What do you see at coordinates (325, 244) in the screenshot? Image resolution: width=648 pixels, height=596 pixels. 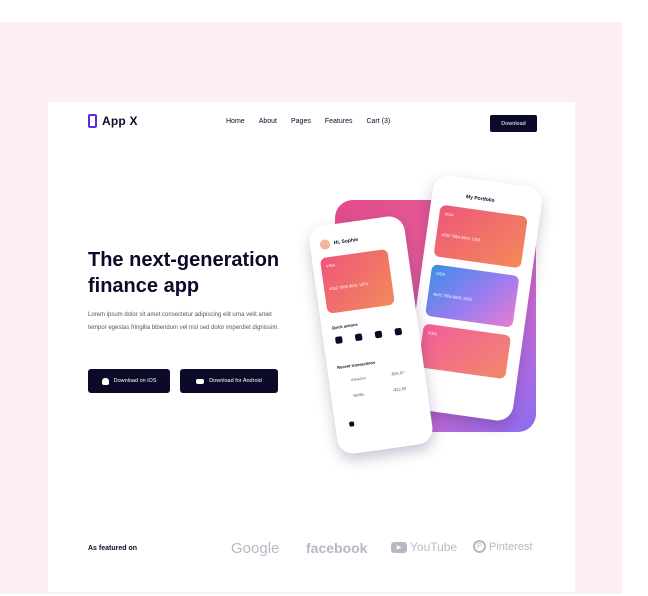 I see `avatar` at bounding box center [325, 244].